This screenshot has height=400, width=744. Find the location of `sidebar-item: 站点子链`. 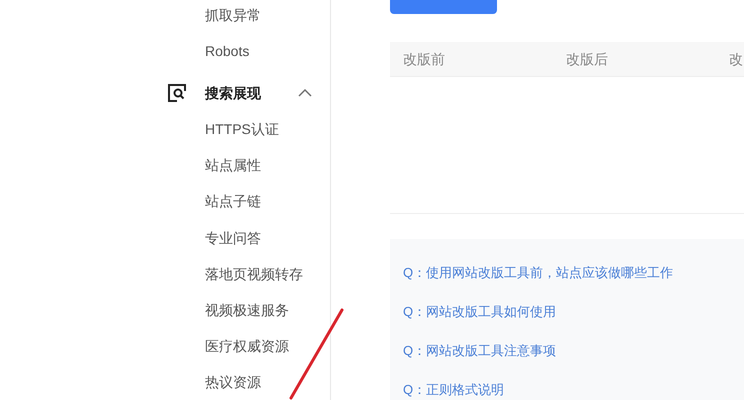

sidebar-item: 站点子链 is located at coordinates (233, 201).